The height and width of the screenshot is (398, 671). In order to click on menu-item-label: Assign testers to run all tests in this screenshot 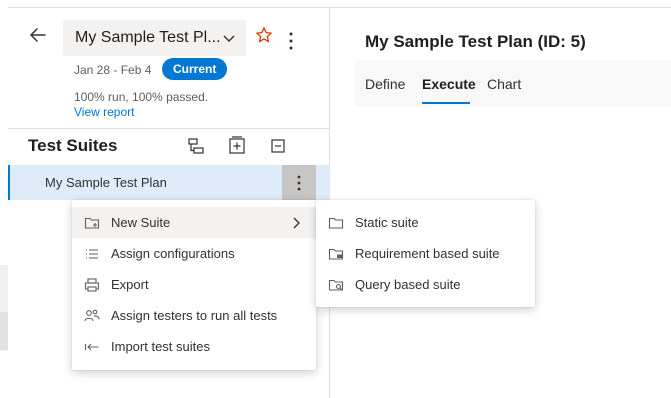, I will do `click(194, 315)`.